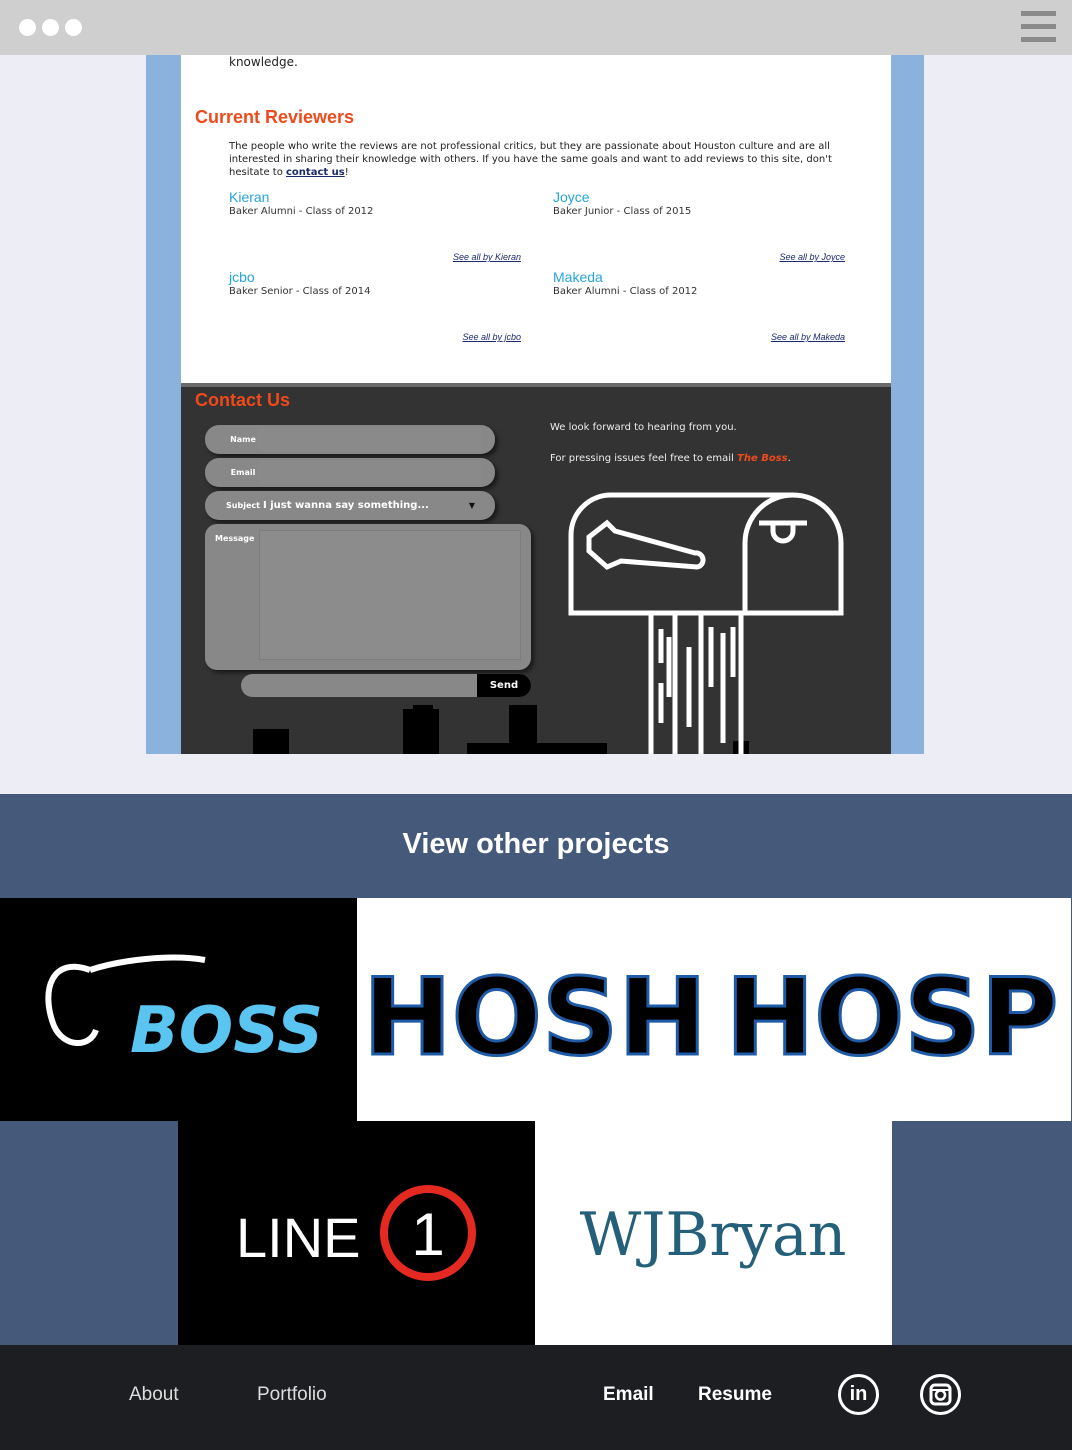 The height and width of the screenshot is (1450, 1072). Describe the element at coordinates (386, 685) in the screenshot. I see `send-bar: Send` at that location.